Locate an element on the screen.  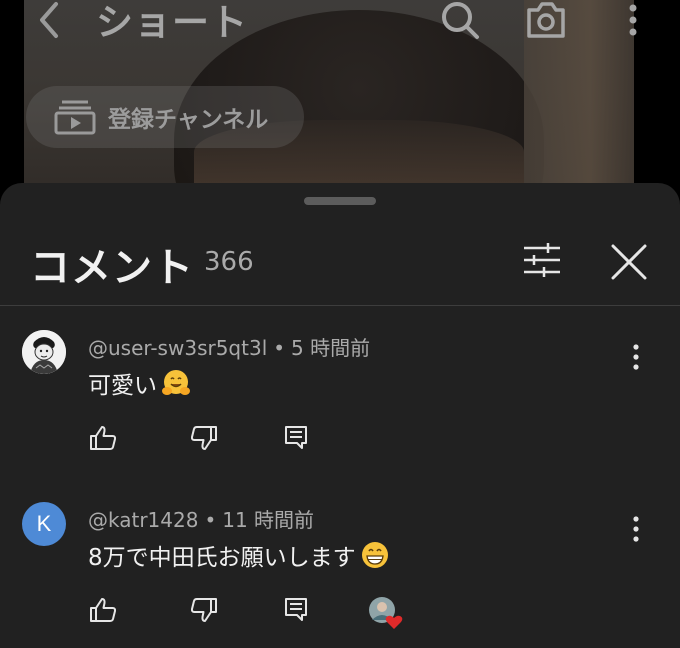
comments-title: コメント is located at coordinates (112, 268).